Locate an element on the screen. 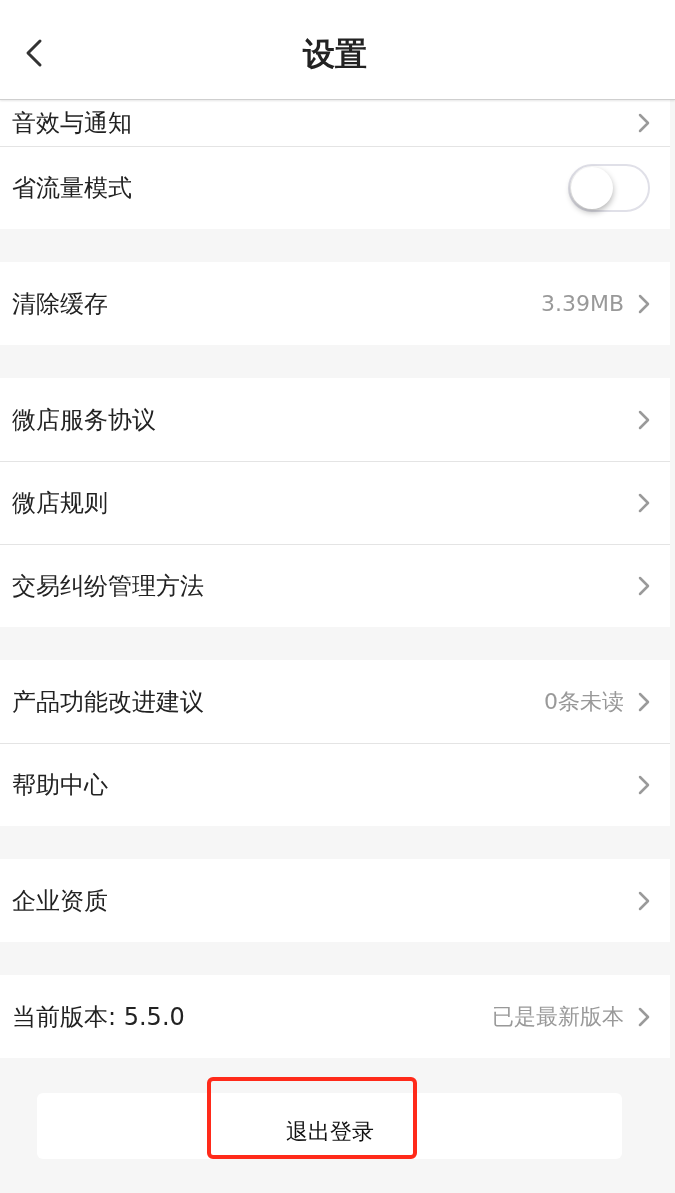 This screenshot has height=1193, width=675. setting-value: 3.39MB is located at coordinates (582, 304).